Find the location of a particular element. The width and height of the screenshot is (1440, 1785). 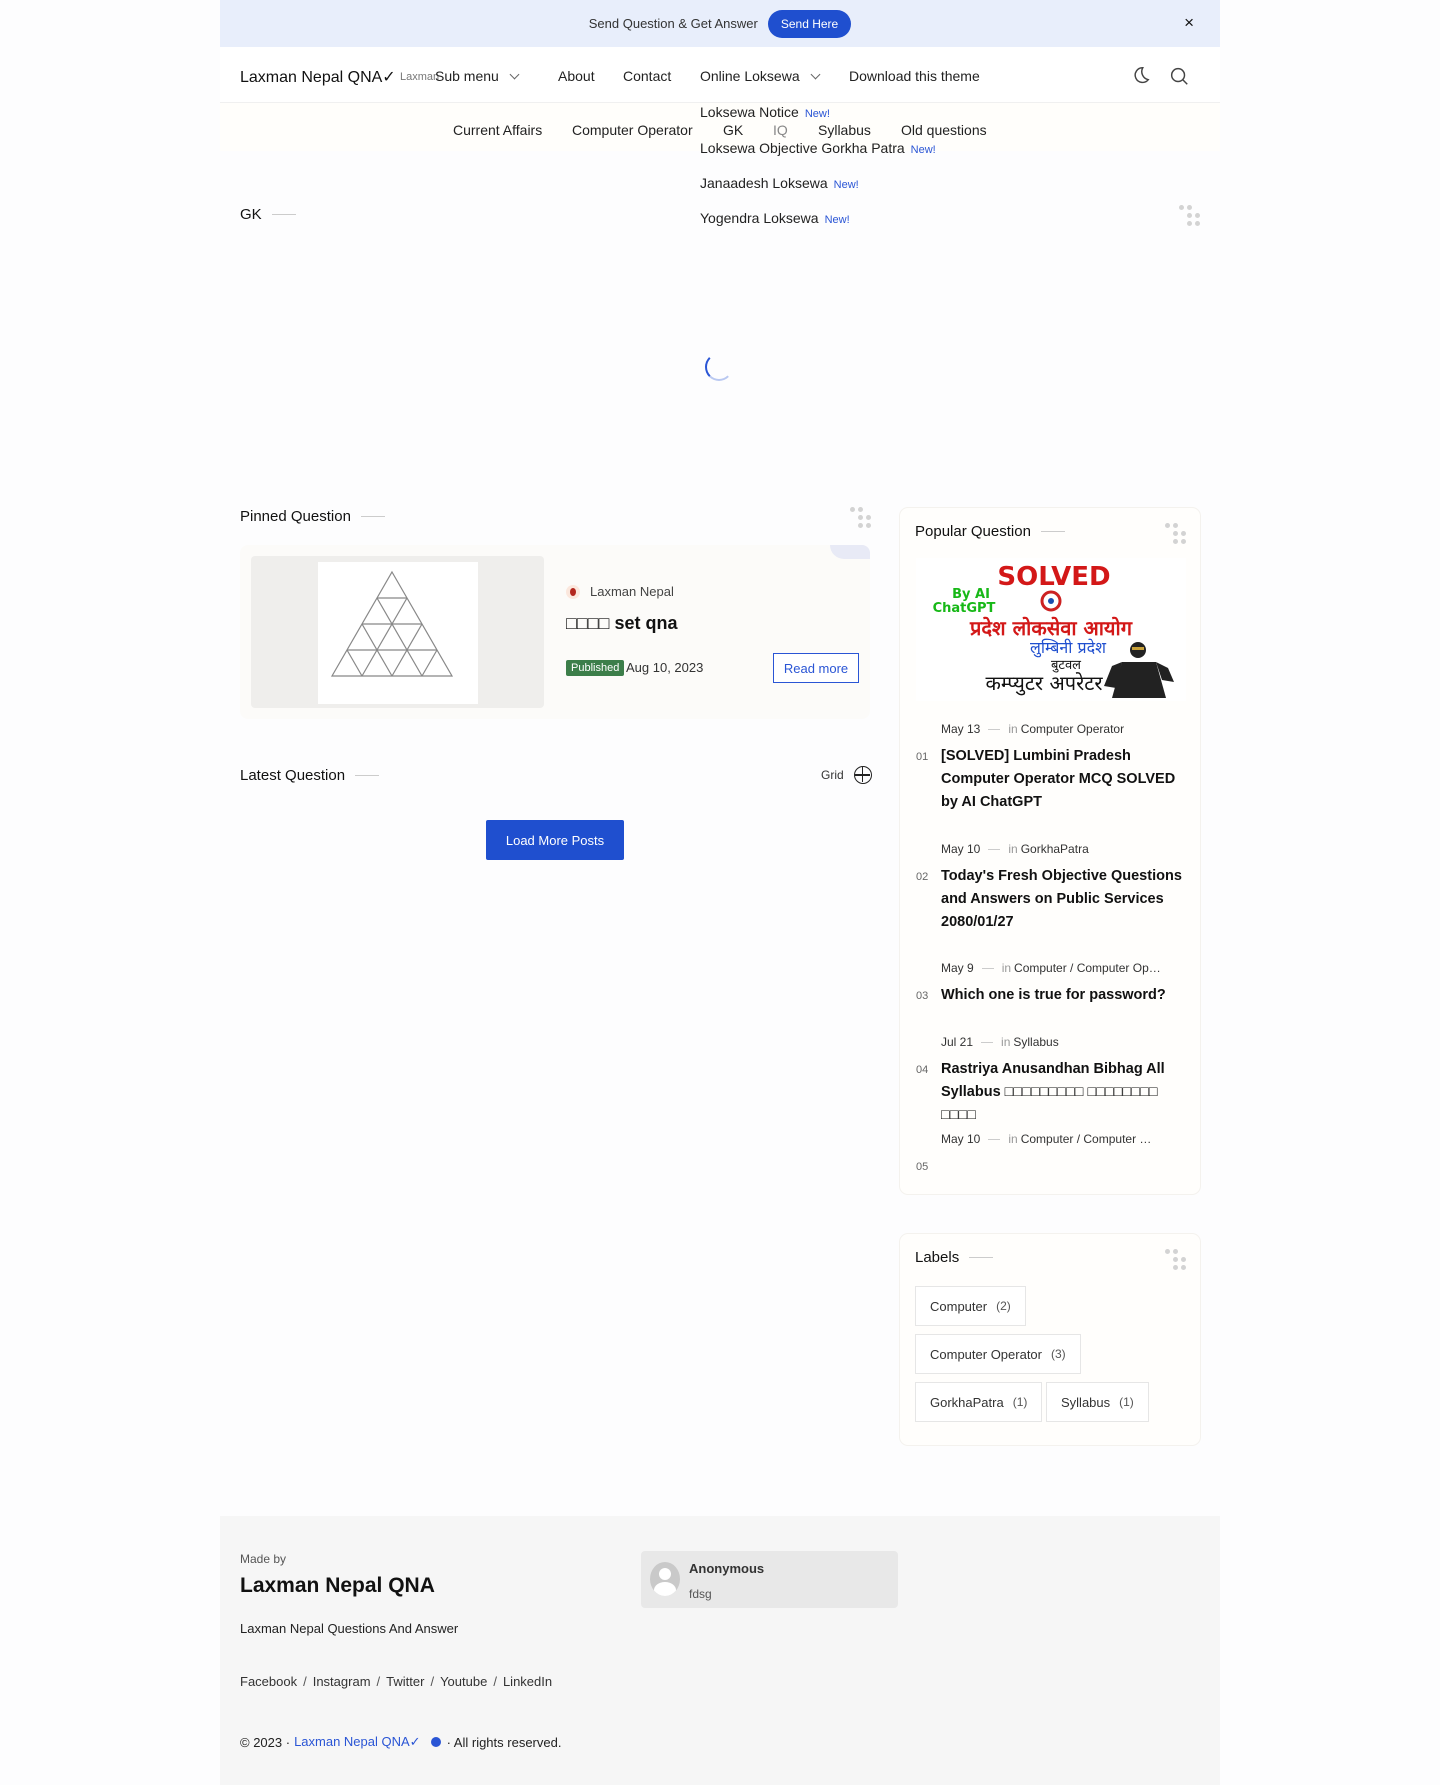

subnav-syllabus: Syllabus is located at coordinates (844, 130).